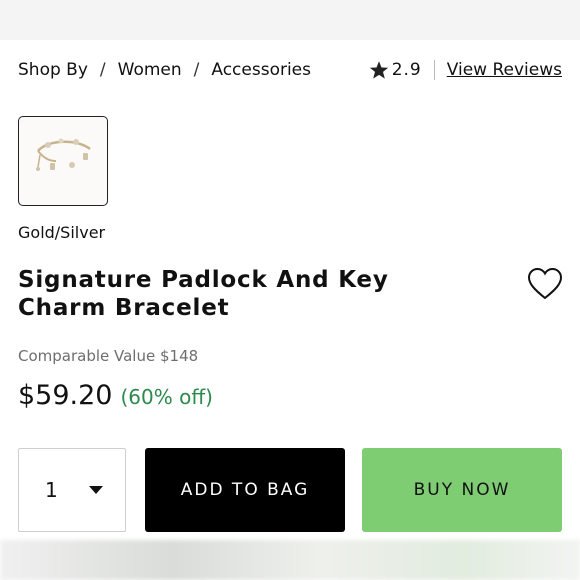 Image resolution: width=580 pixels, height=580 pixels. I want to click on caret-down-icon, so click(96, 490).